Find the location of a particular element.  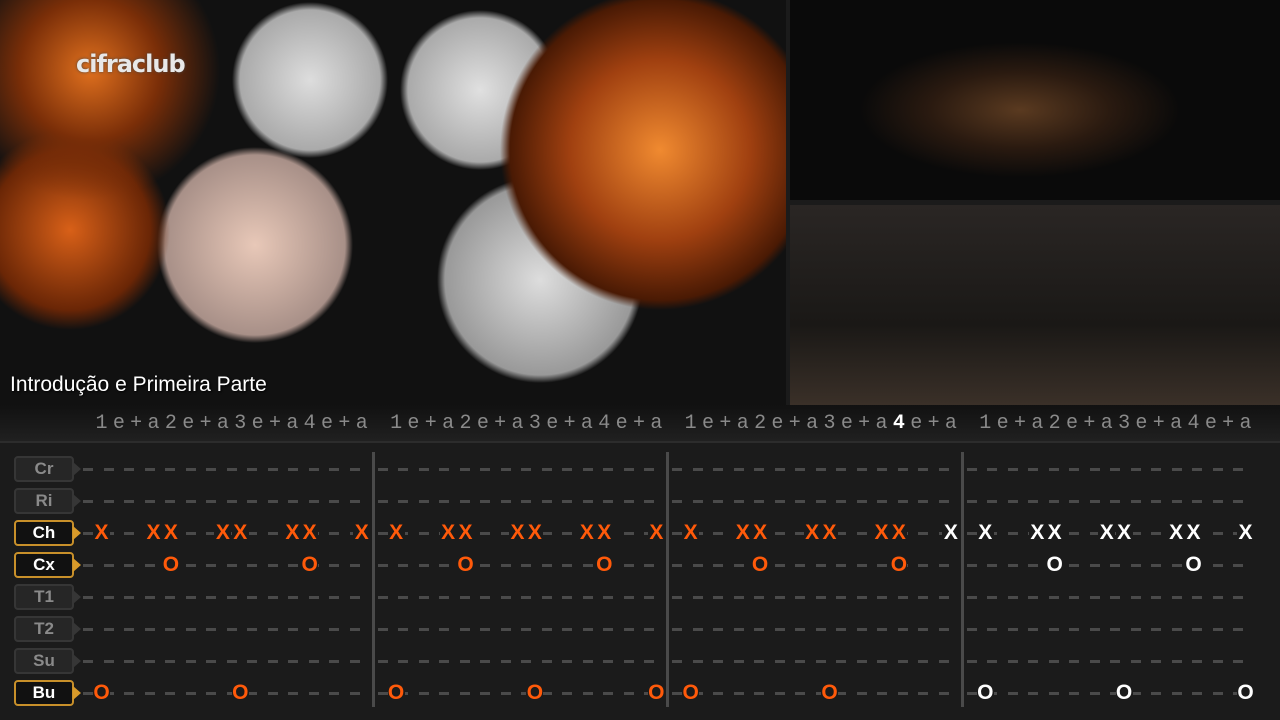

count-mark: 3 is located at coordinates (829, 423).